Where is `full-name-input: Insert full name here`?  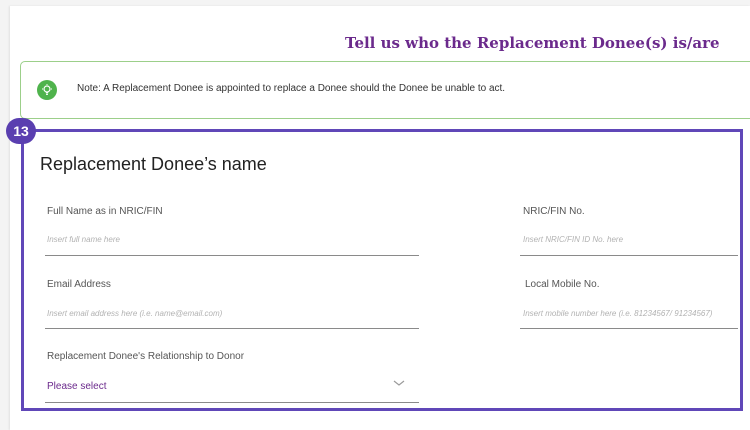 full-name-input: Insert full name here is located at coordinates (232, 239).